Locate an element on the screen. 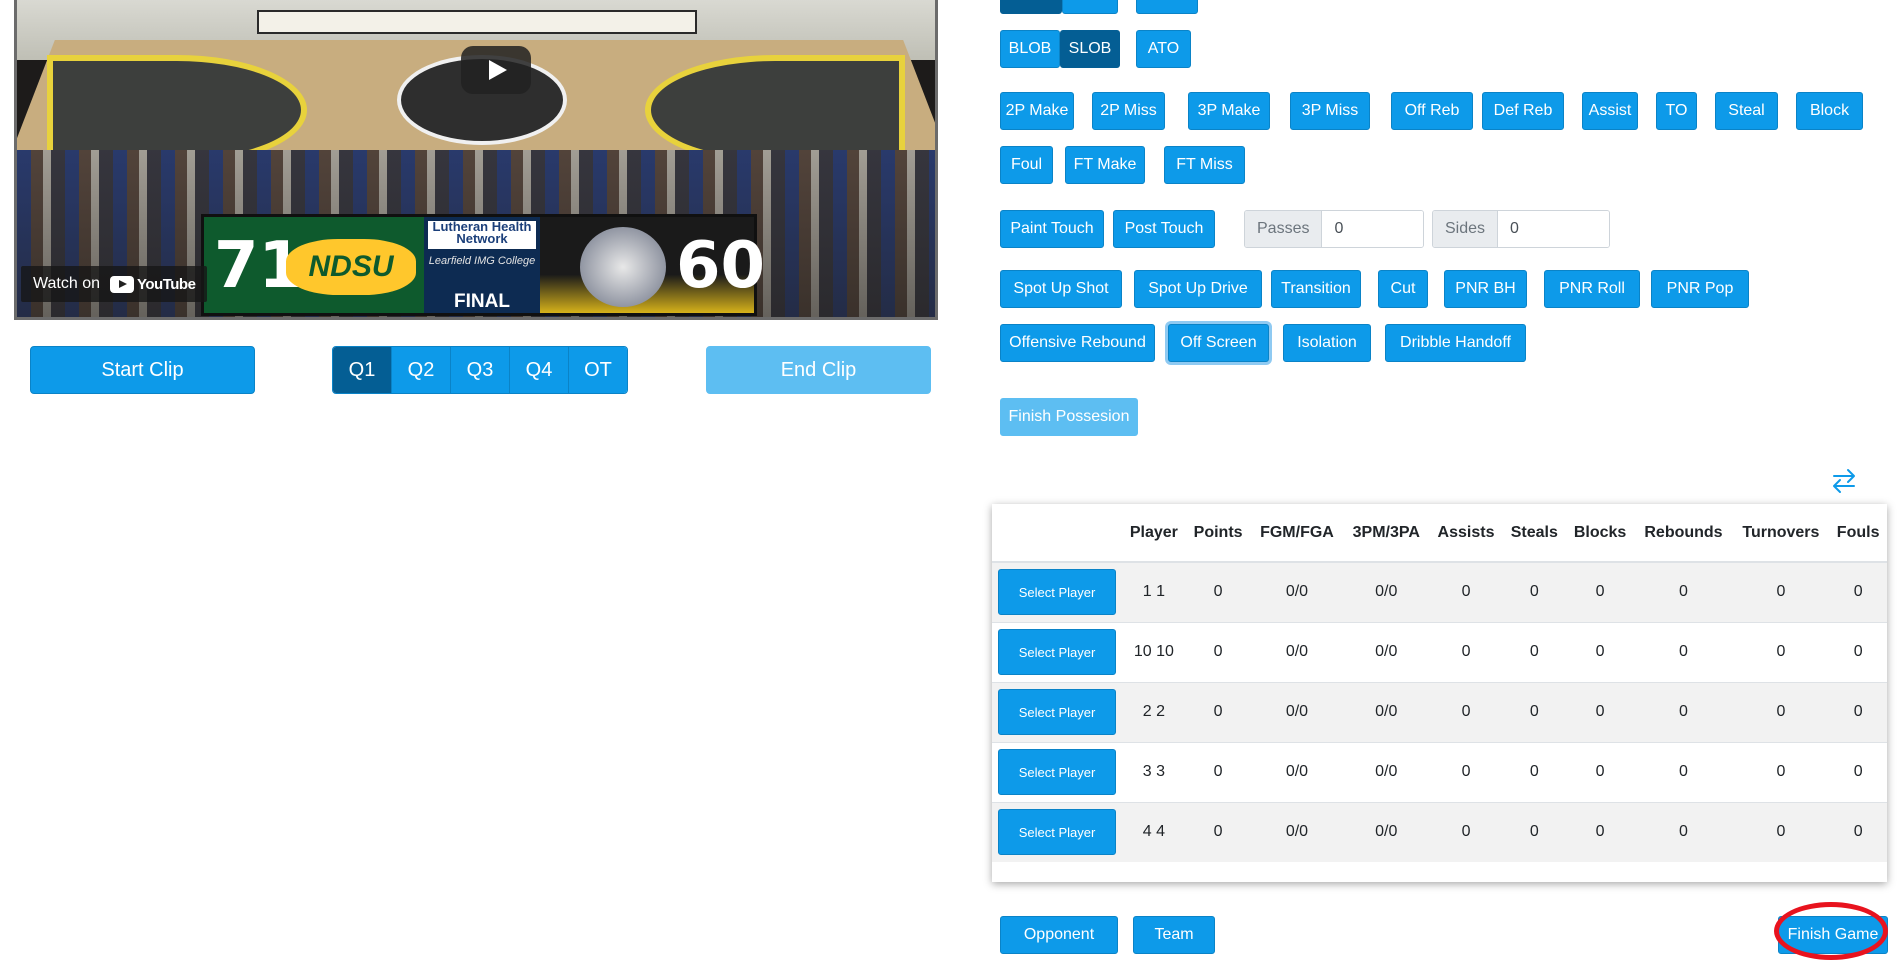 The height and width of the screenshot is (964, 1900). cell-player: 10 10 is located at coordinates (1154, 651).